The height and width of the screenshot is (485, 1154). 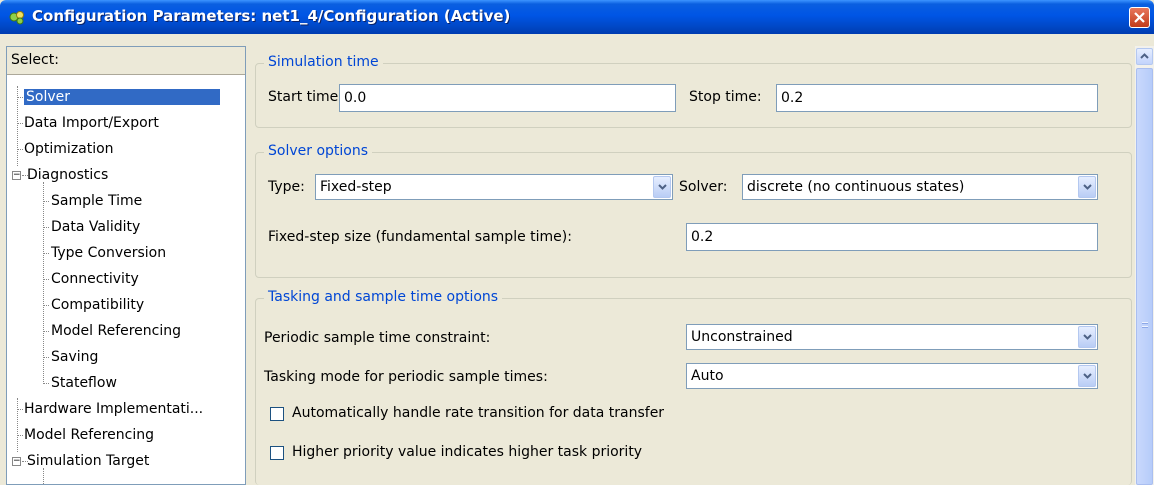 I want to click on tree-item: Data Validity, so click(x=95, y=227).